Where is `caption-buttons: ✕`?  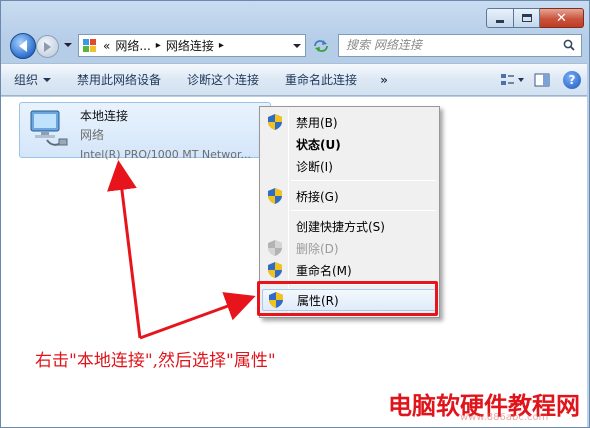 caption-buttons: ✕ is located at coordinates (535, 18).